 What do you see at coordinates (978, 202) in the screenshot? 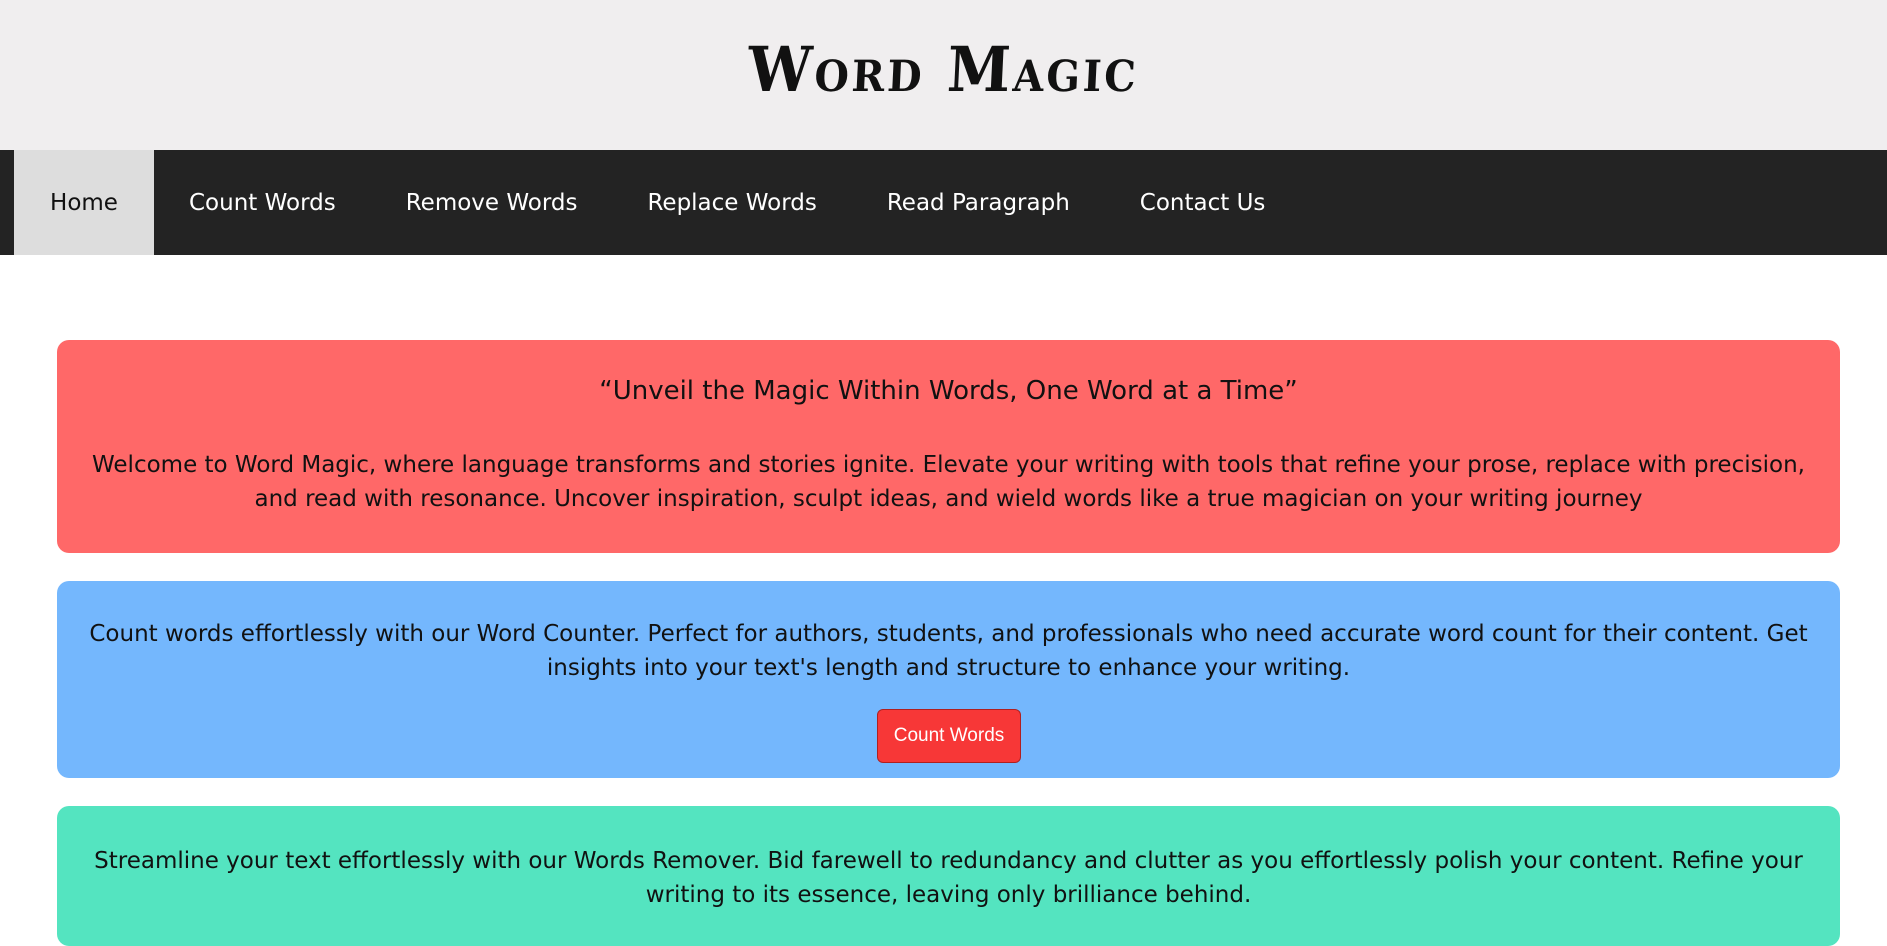
I see `nav-item-read-paragraph: Read Paragraph` at bounding box center [978, 202].